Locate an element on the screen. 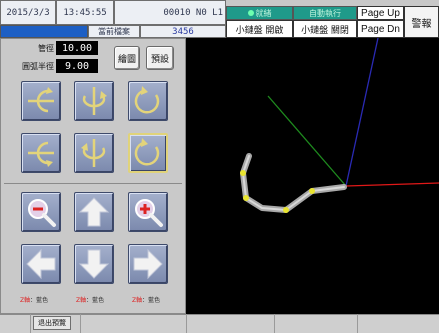  progress-bar is located at coordinates (44, 31).